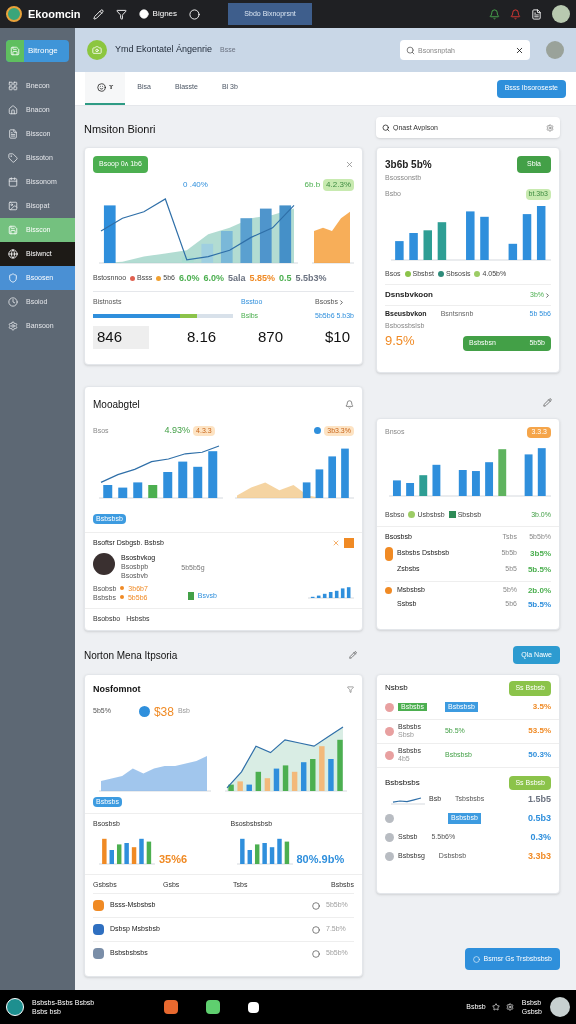 Image resolution: width=576 pixels, height=1024 pixels. I want to click on start-icon, so click(15, 1007).